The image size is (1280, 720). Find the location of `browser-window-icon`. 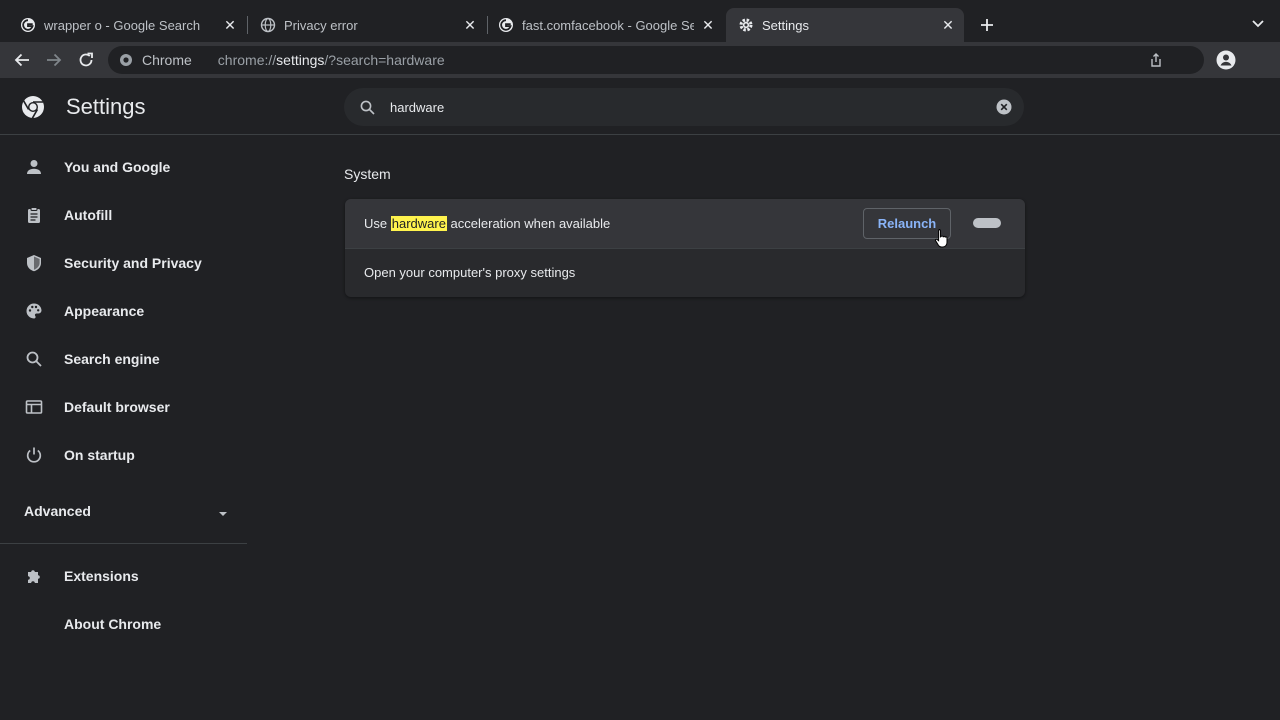

browser-window-icon is located at coordinates (34, 407).